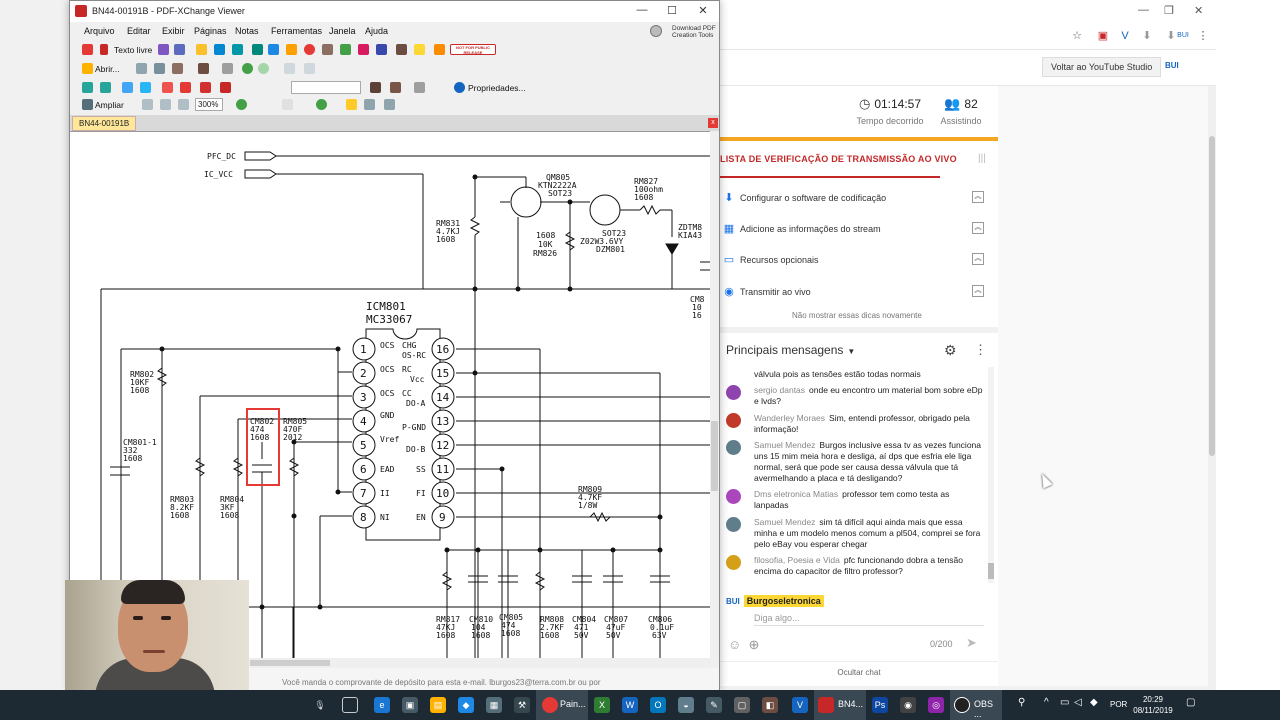  Describe the element at coordinates (133, 50) in the screenshot. I see `texto-livre-tool: Texto livre` at that location.